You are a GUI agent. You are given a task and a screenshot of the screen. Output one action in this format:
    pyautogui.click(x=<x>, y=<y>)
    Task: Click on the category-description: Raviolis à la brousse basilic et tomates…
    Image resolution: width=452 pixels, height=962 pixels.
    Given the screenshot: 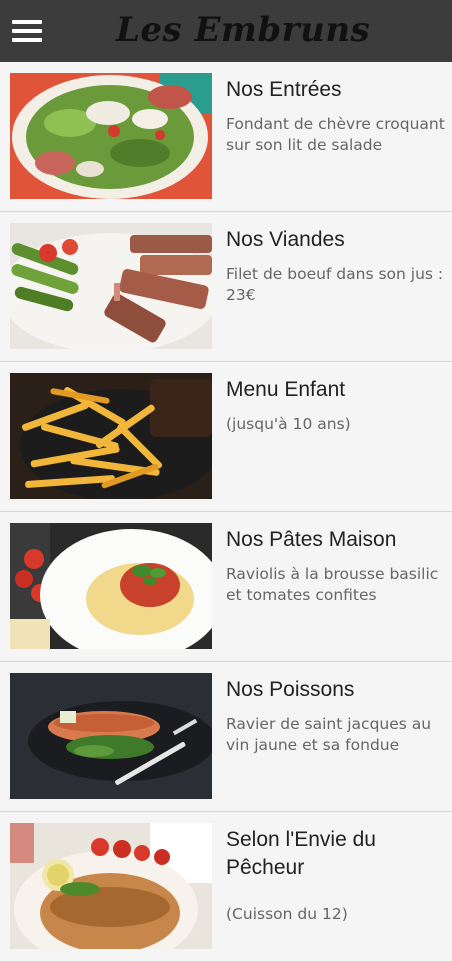 What is the action you would take?
    pyautogui.click(x=332, y=584)
    